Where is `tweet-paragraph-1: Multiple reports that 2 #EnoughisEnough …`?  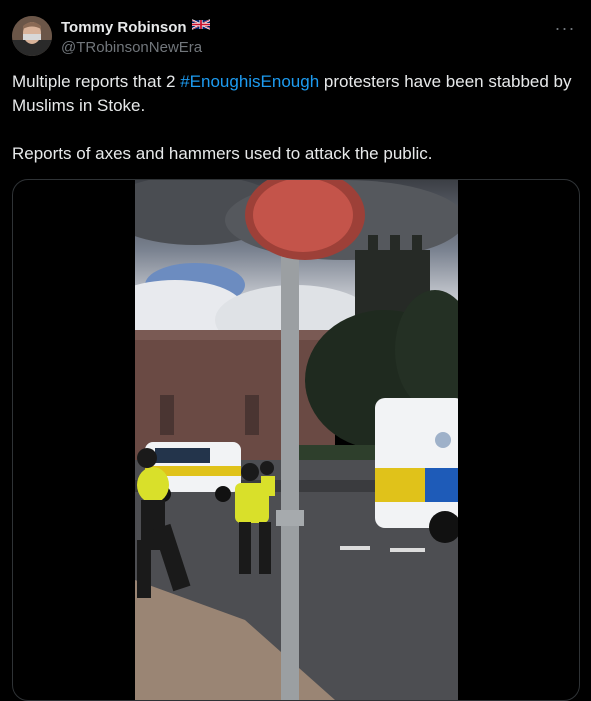 tweet-paragraph-1: Multiple reports that 2 #EnoughisEnough … is located at coordinates (296, 94).